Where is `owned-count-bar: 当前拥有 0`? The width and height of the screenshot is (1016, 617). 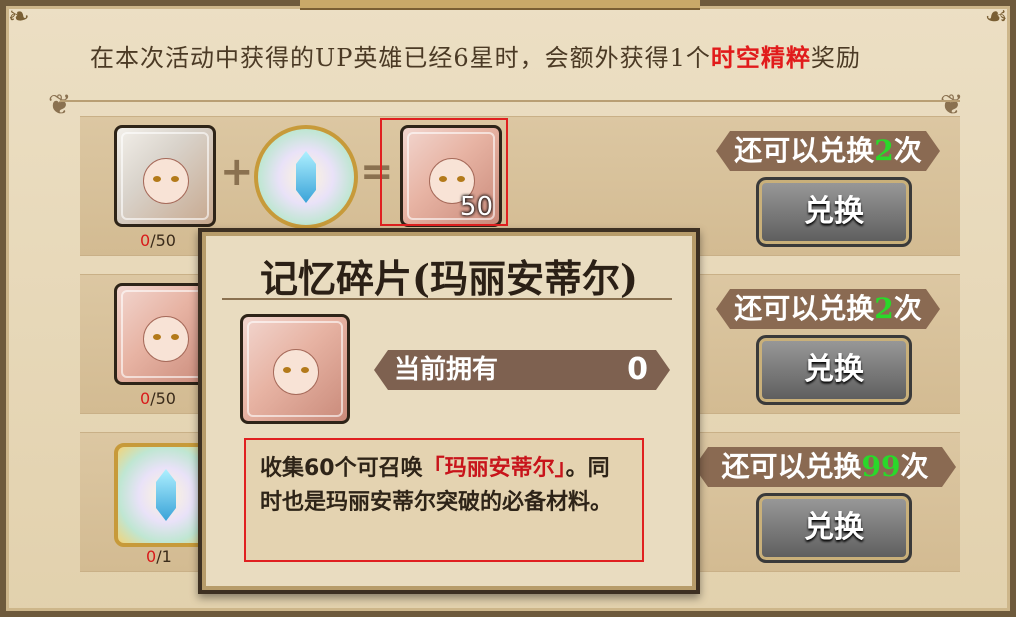
owned-count-bar: 当前拥有 0 is located at coordinates (522, 370).